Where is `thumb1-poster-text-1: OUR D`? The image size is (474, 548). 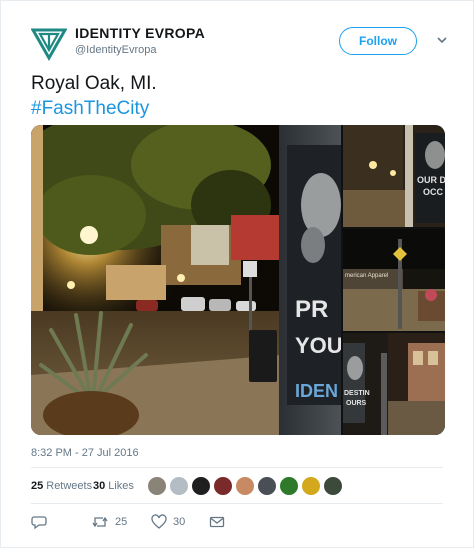
thumb1-poster-text-1: OUR D is located at coordinates (431, 180).